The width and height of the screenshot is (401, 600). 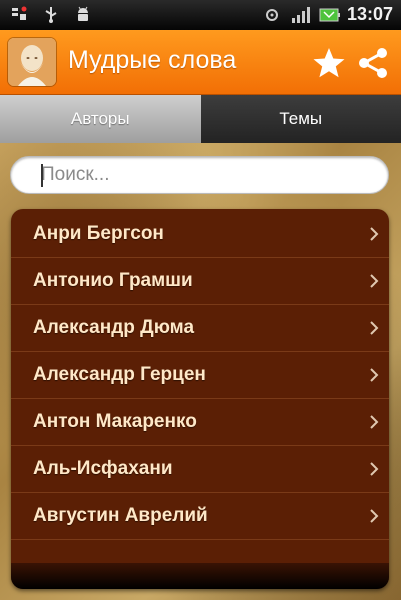 I want to click on list-item: Анри Бергсон, so click(x=200, y=234).